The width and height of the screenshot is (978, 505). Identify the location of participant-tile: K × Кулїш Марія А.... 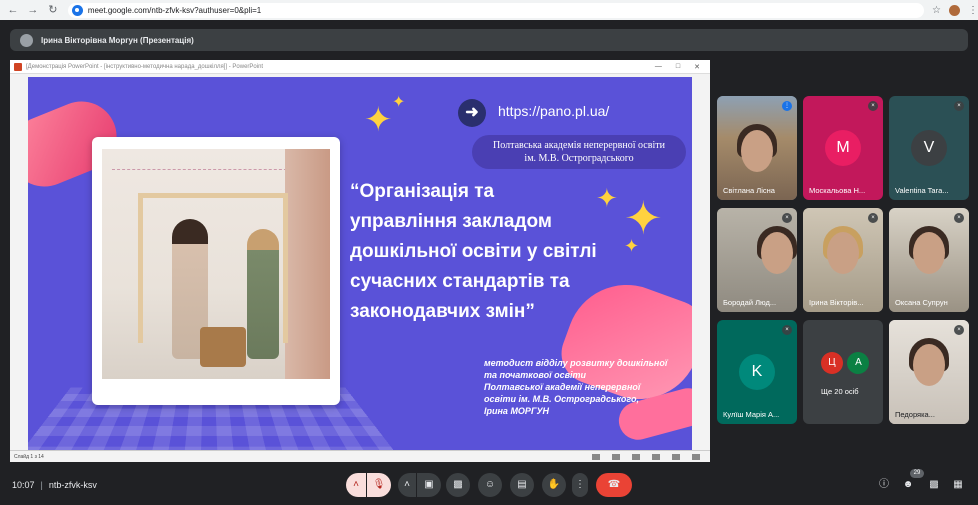
(757, 372).